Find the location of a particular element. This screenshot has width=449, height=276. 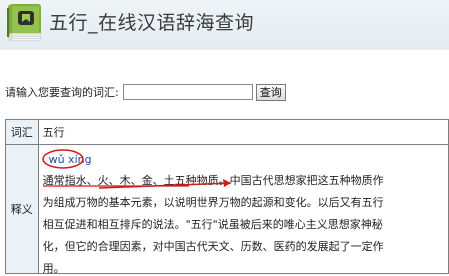

table-row: 词汇 五行 is located at coordinates (227, 132).